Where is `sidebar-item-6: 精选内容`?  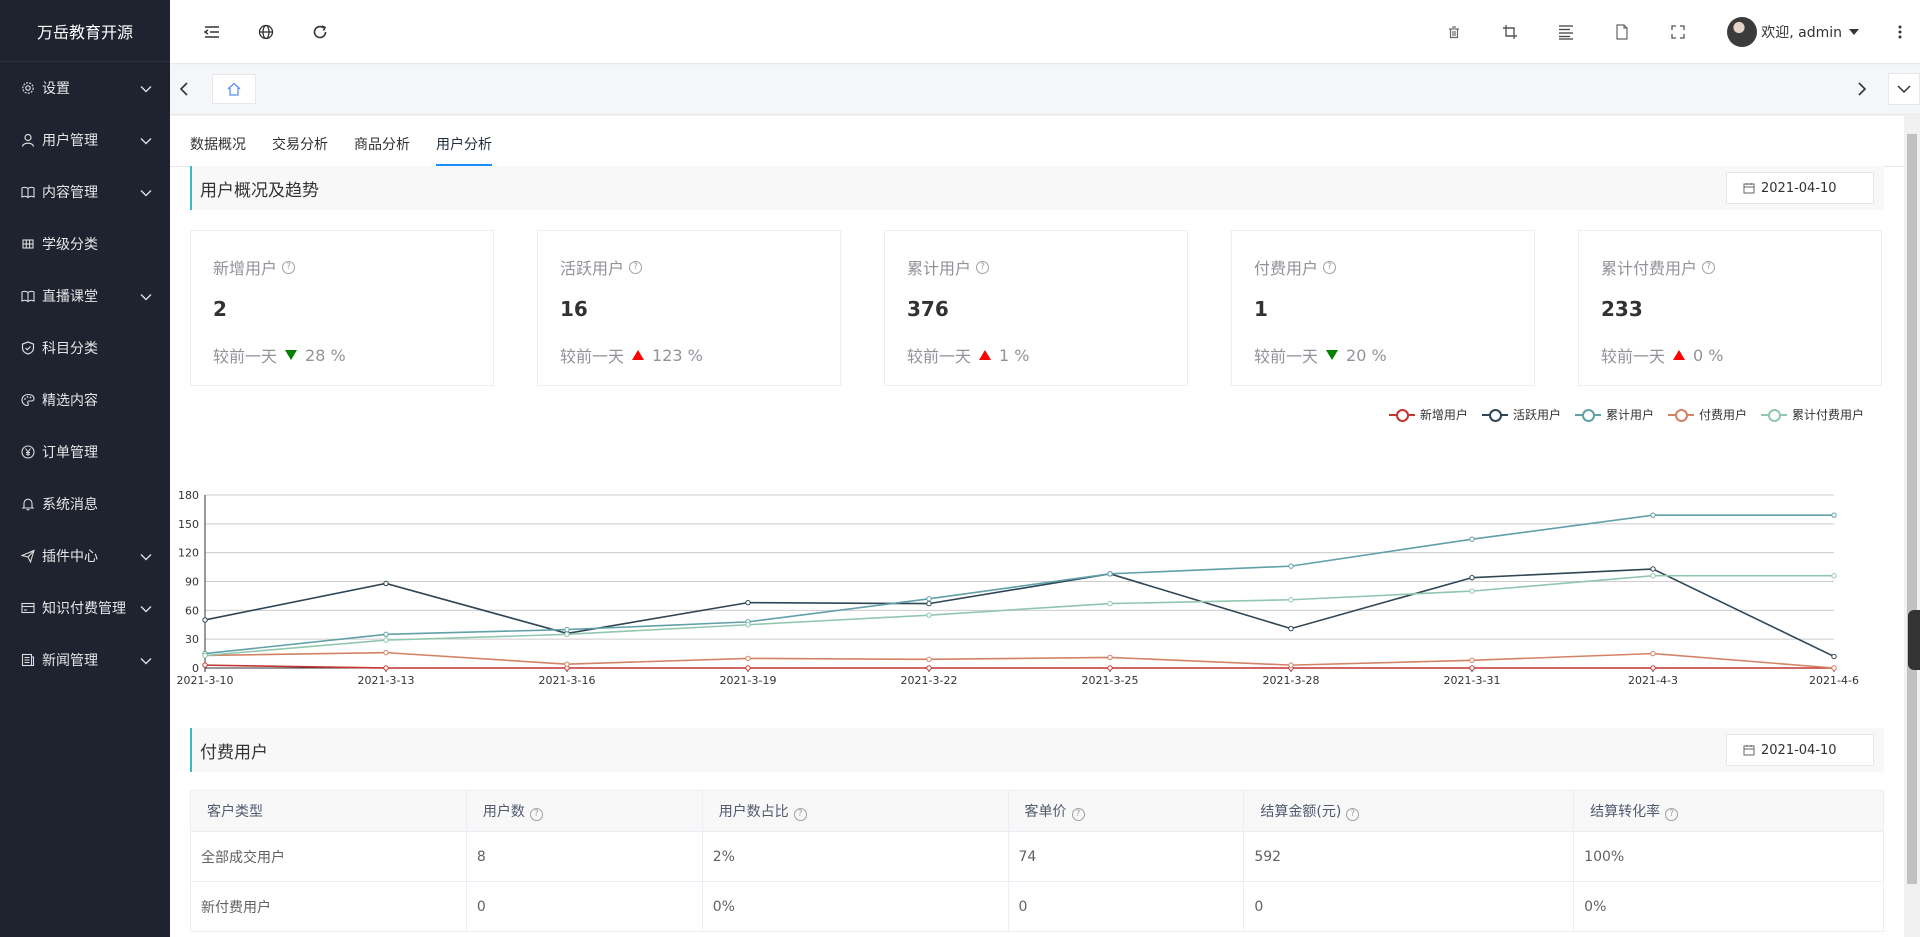
sidebar-item-6: 精选内容 is located at coordinates (85, 400).